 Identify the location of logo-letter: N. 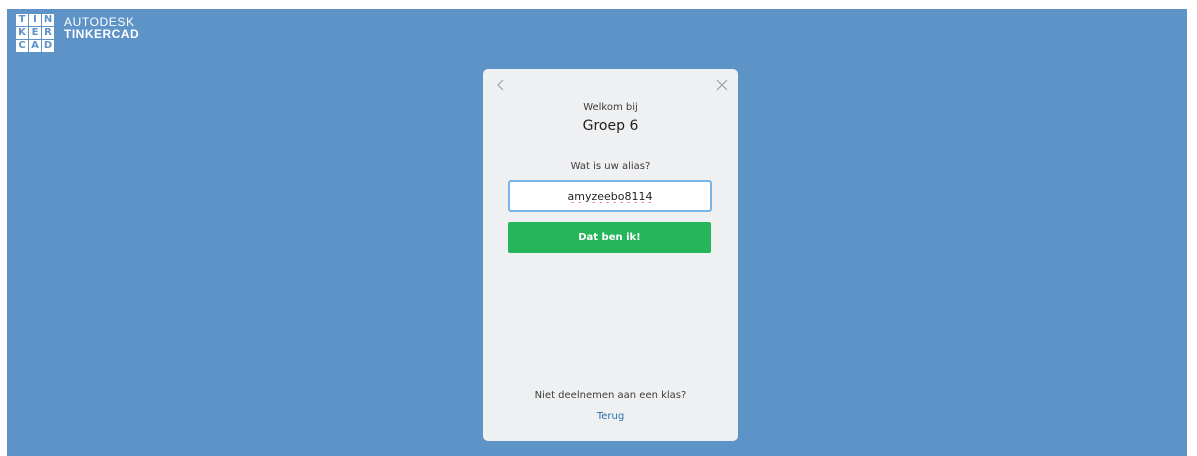
(48, 20).